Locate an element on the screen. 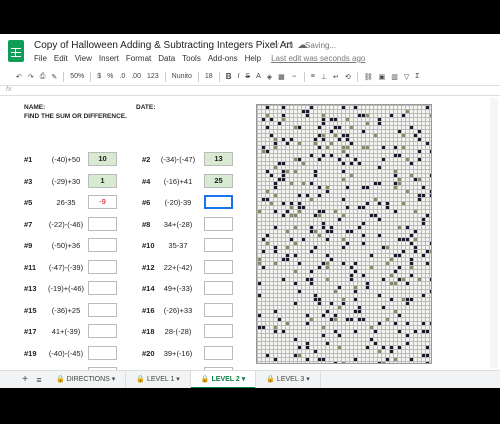 This screenshot has width=500, height=424. problem-number: #10 is located at coordinates (148, 245).